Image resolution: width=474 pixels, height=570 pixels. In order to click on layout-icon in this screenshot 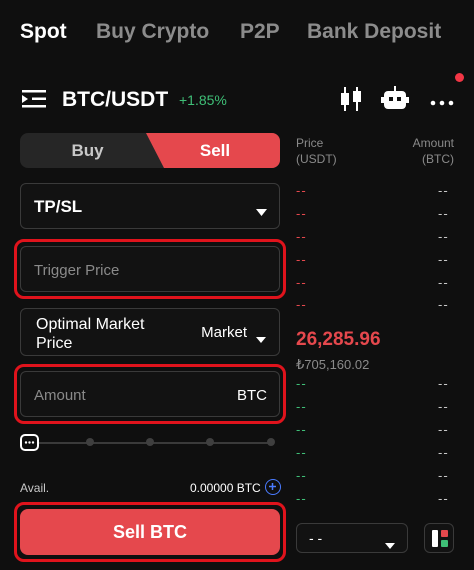, I will do `click(440, 541)`.